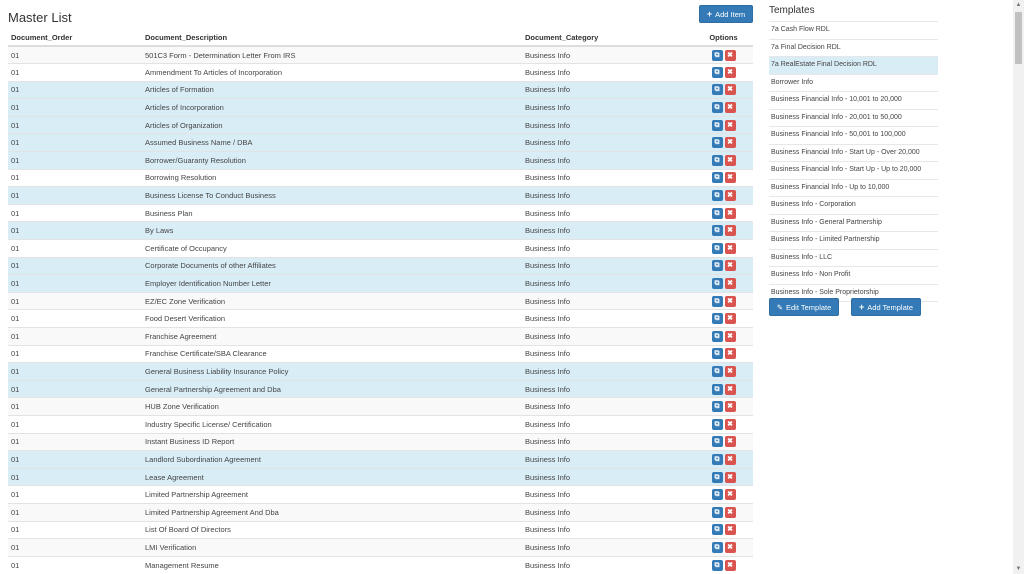 Image resolution: width=1024 pixels, height=574 pixels. What do you see at coordinates (75, 38) in the screenshot?
I see `column-header-order: Document_Order` at bounding box center [75, 38].